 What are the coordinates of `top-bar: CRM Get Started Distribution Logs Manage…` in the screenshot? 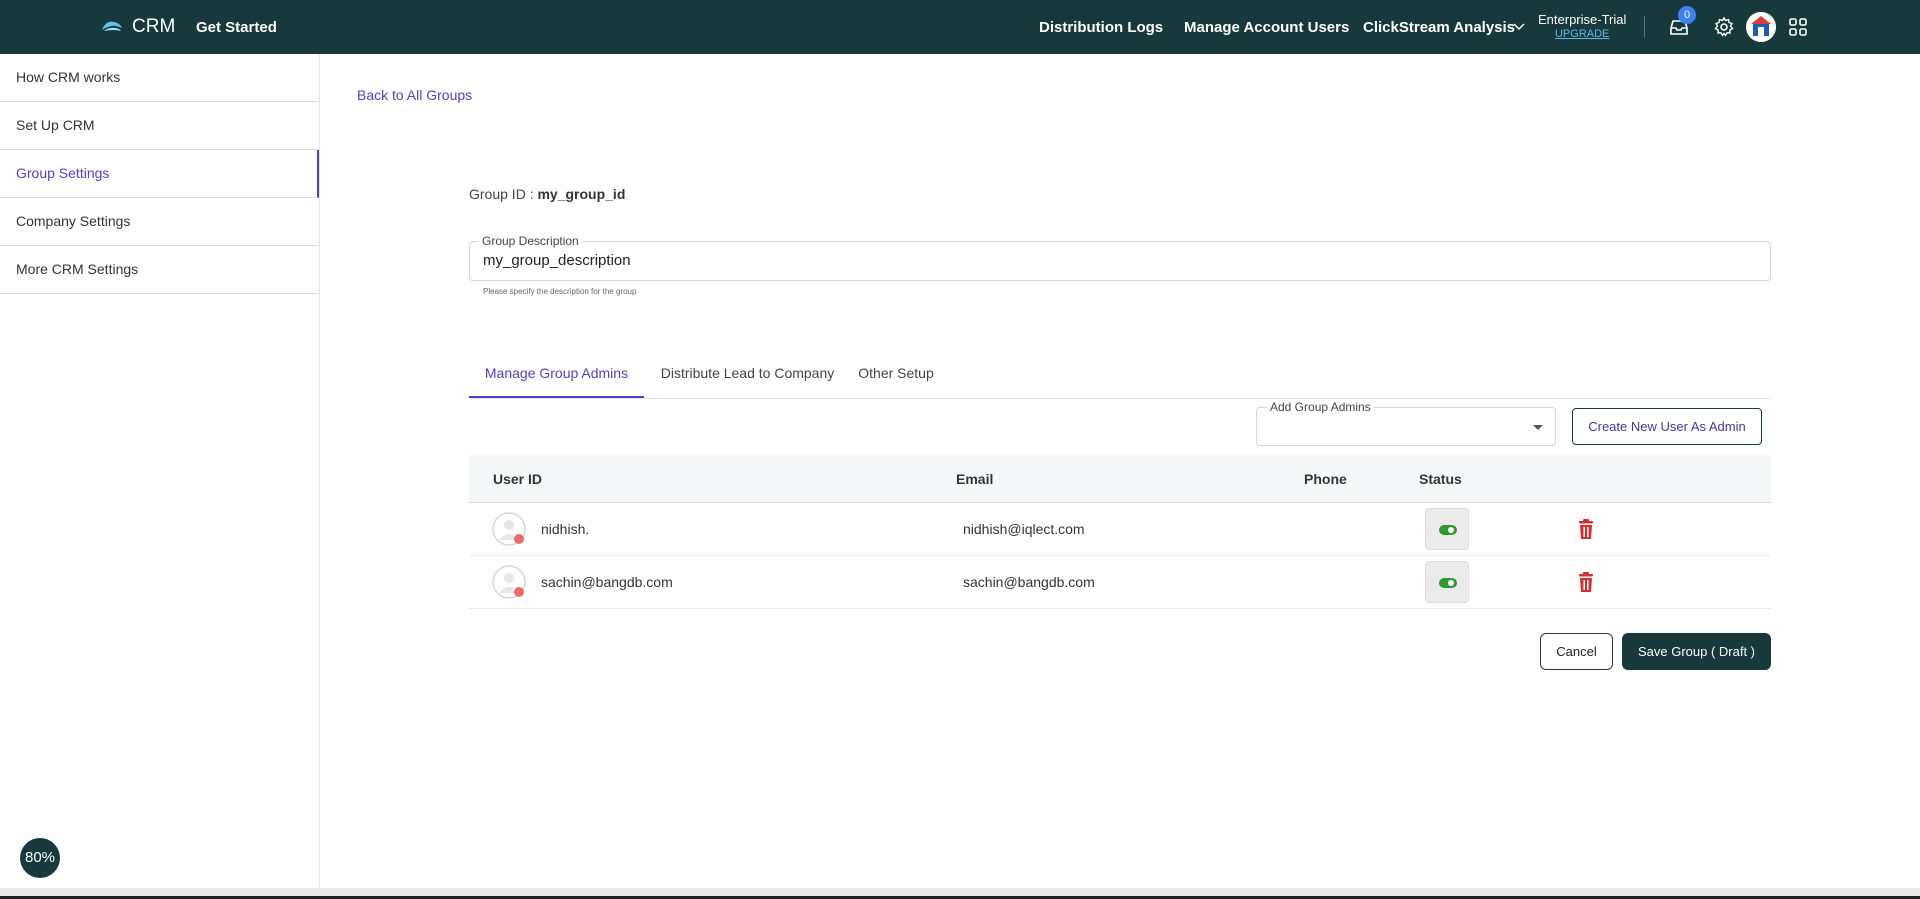 It's located at (960, 27).